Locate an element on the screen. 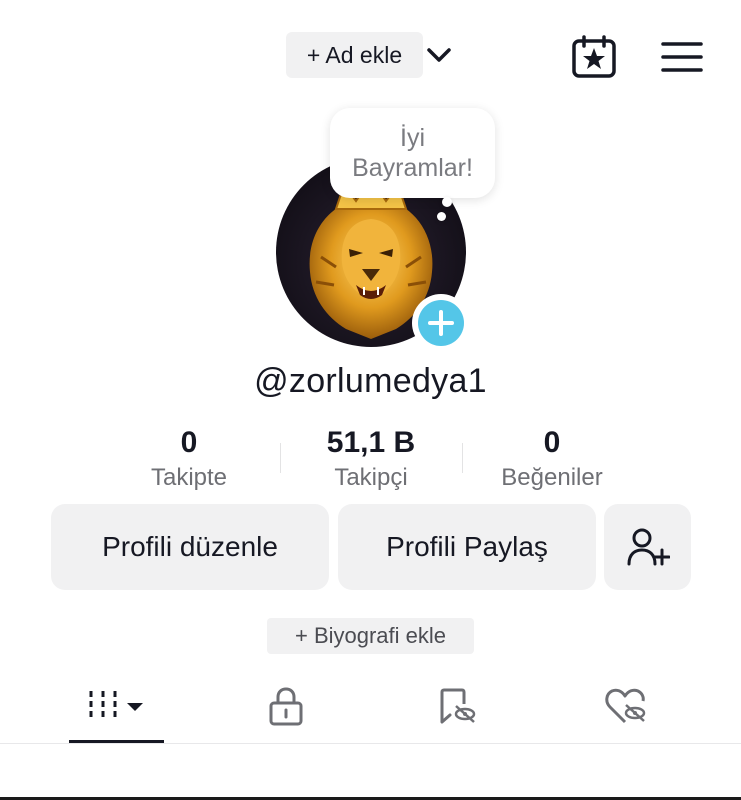 The image size is (741, 800). bubble-tail is located at coordinates (447, 202).